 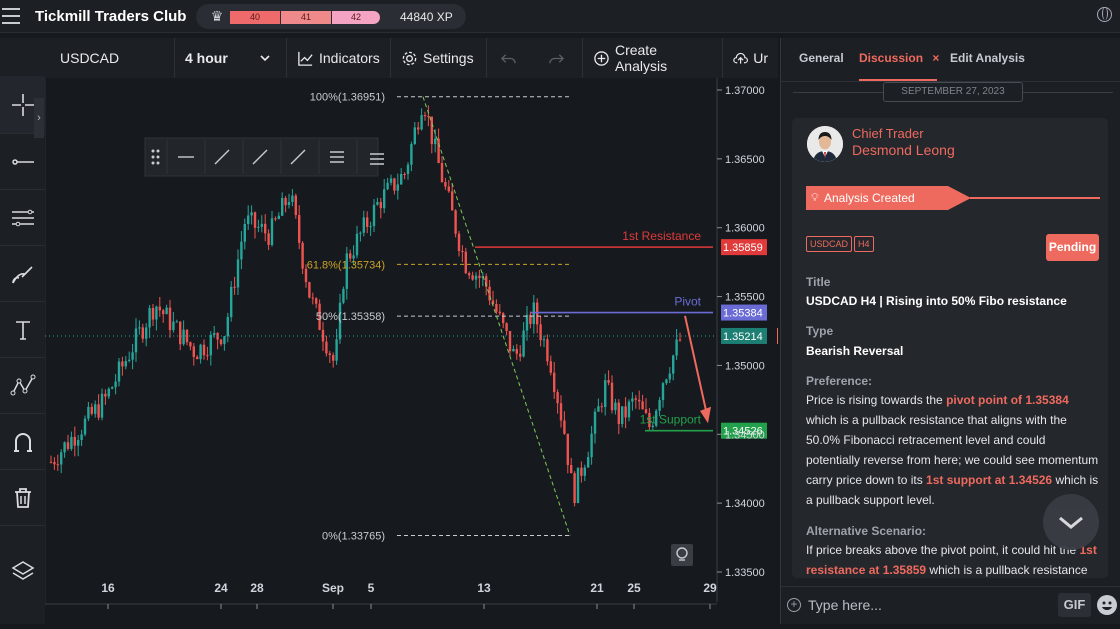 What do you see at coordinates (339, 58) in the screenshot?
I see `indicators-button: Indicators` at bounding box center [339, 58].